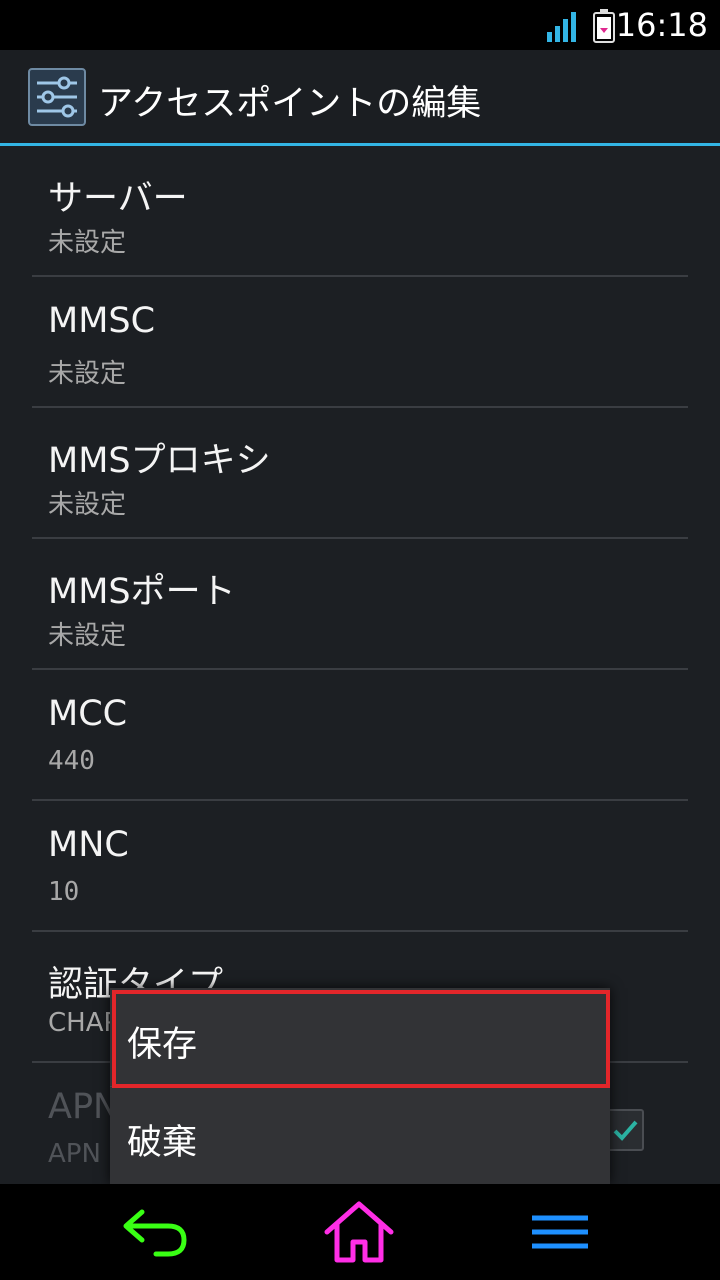 The width and height of the screenshot is (720, 1280). What do you see at coordinates (88, 714) in the screenshot?
I see `pref-title: MCC` at bounding box center [88, 714].